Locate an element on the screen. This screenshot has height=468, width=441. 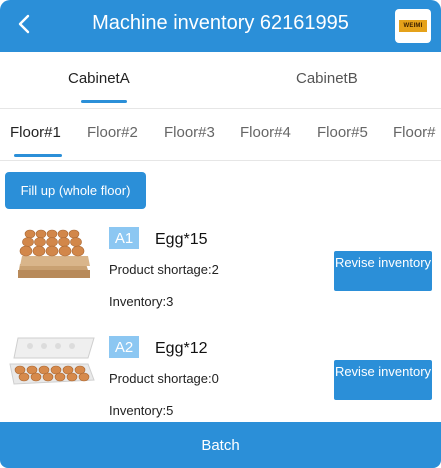
brand-logo: WEIMI is located at coordinates (413, 26).